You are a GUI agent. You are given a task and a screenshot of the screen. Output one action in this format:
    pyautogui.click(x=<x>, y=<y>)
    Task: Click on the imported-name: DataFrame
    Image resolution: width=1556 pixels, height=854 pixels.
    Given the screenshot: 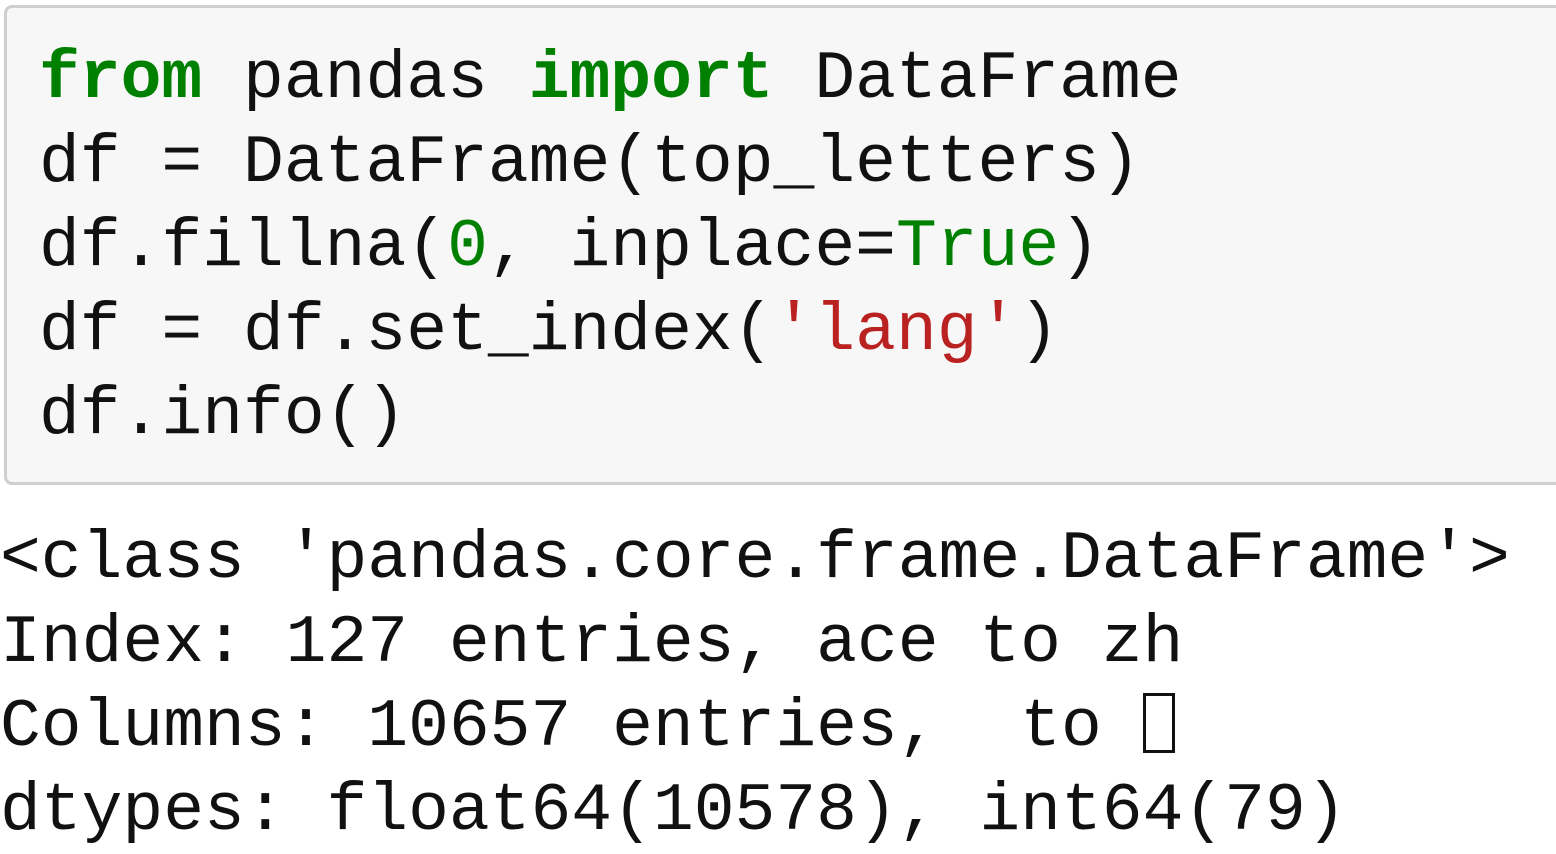 What is the action you would take?
    pyautogui.click(x=977, y=79)
    